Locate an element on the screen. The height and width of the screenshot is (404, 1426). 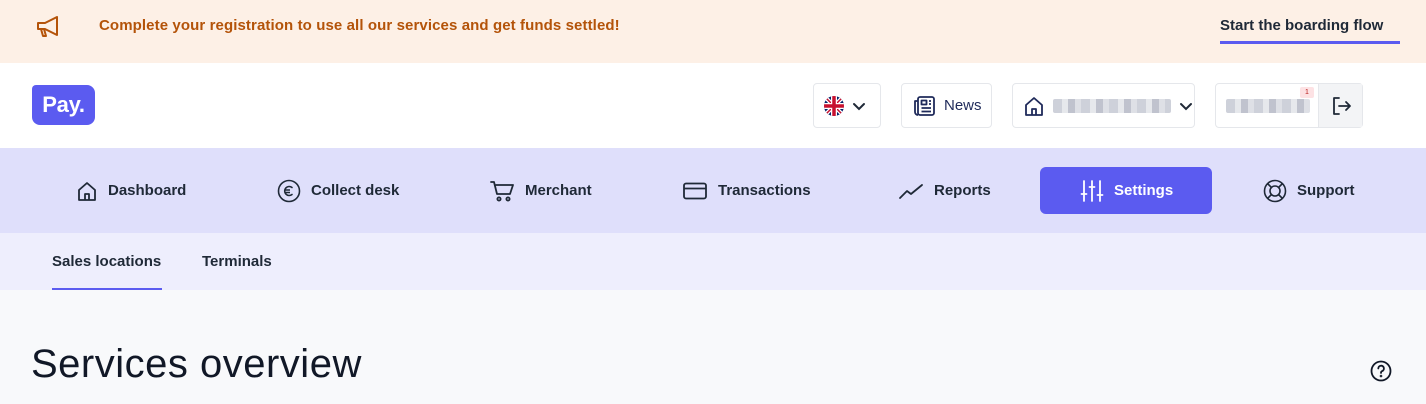
nav-label: Dashboard is located at coordinates (147, 190).